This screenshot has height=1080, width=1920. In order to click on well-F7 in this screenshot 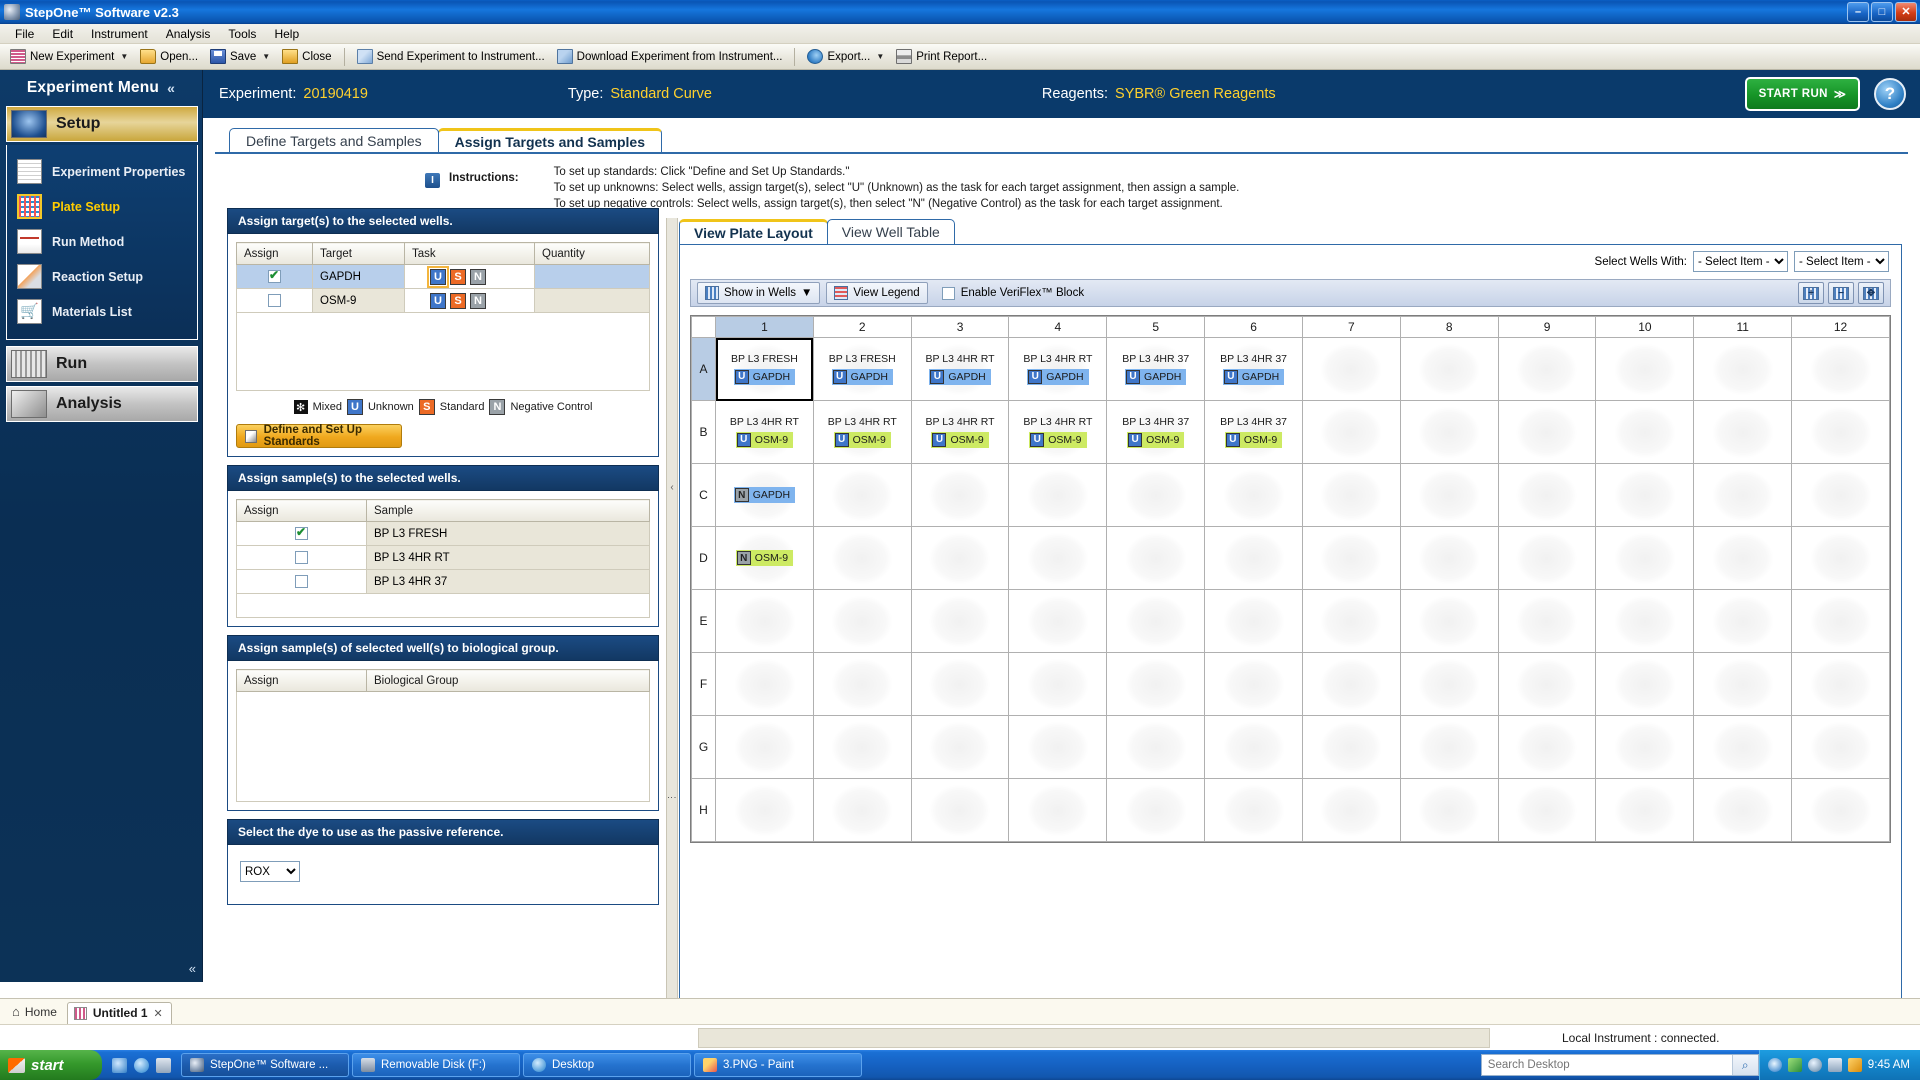, I will do `click(1351, 684)`.